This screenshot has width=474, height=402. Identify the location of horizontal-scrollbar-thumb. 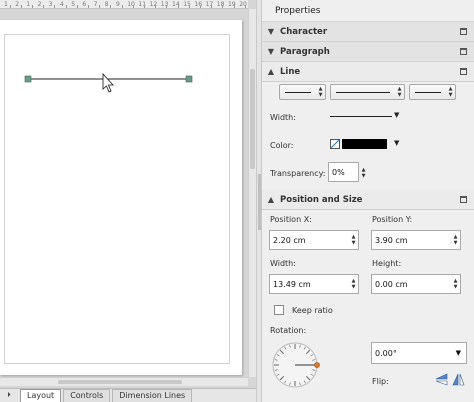
(120, 382).